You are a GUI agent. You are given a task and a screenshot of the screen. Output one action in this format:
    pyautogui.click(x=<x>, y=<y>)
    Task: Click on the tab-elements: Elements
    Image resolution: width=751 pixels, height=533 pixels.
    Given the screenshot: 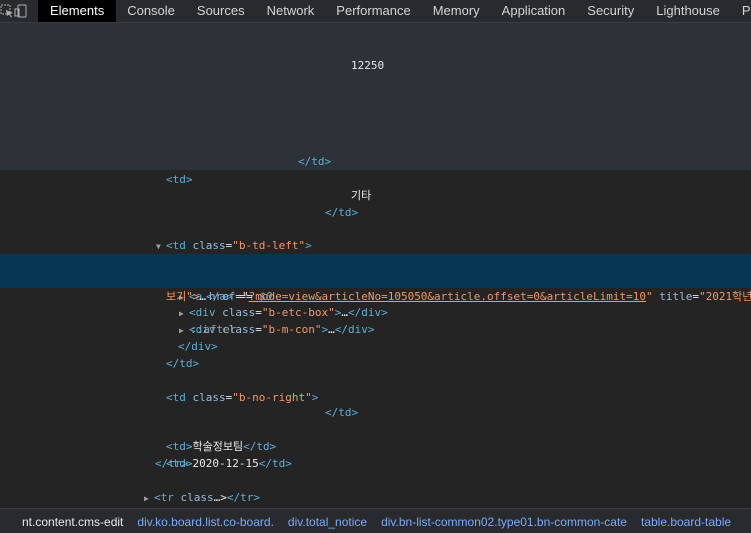 What is the action you would take?
    pyautogui.click(x=77, y=11)
    